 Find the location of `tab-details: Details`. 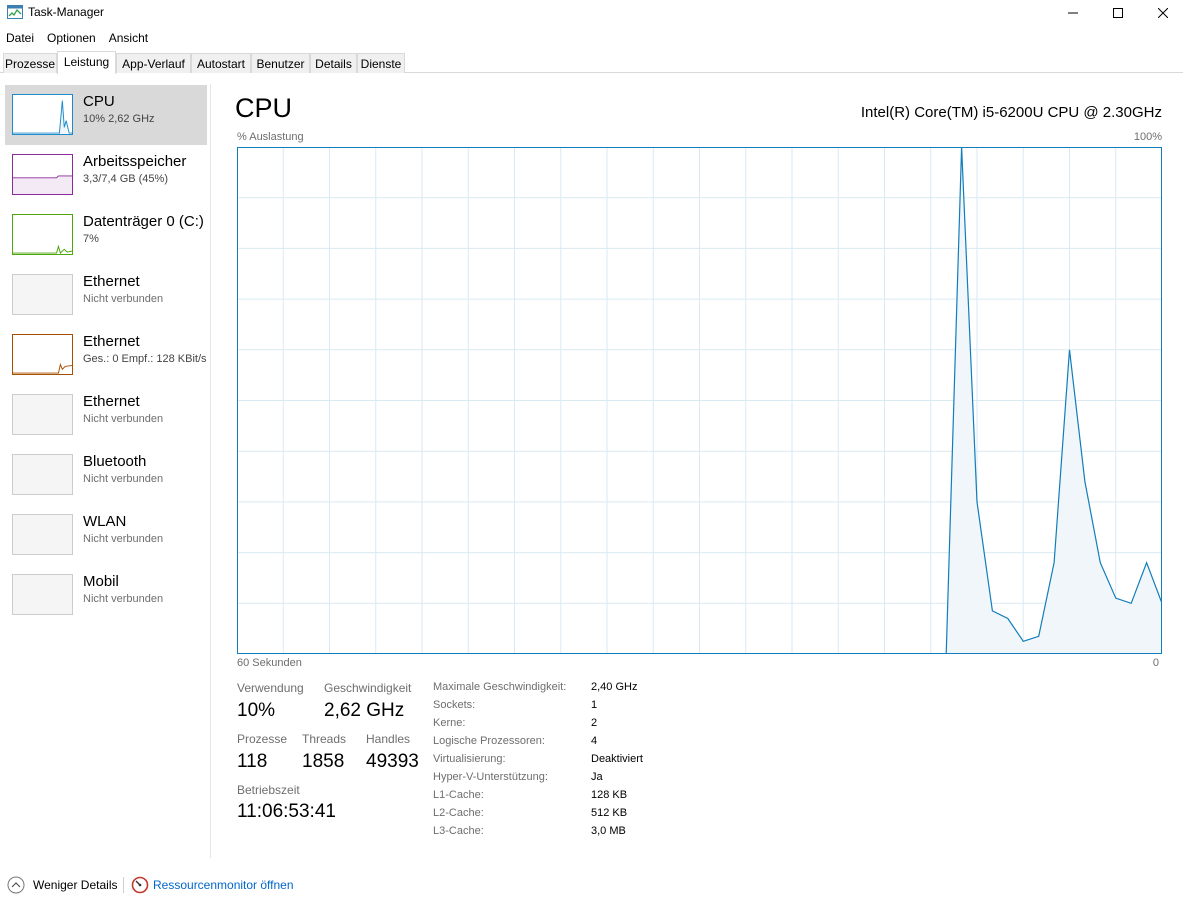

tab-details: Details is located at coordinates (333, 63).